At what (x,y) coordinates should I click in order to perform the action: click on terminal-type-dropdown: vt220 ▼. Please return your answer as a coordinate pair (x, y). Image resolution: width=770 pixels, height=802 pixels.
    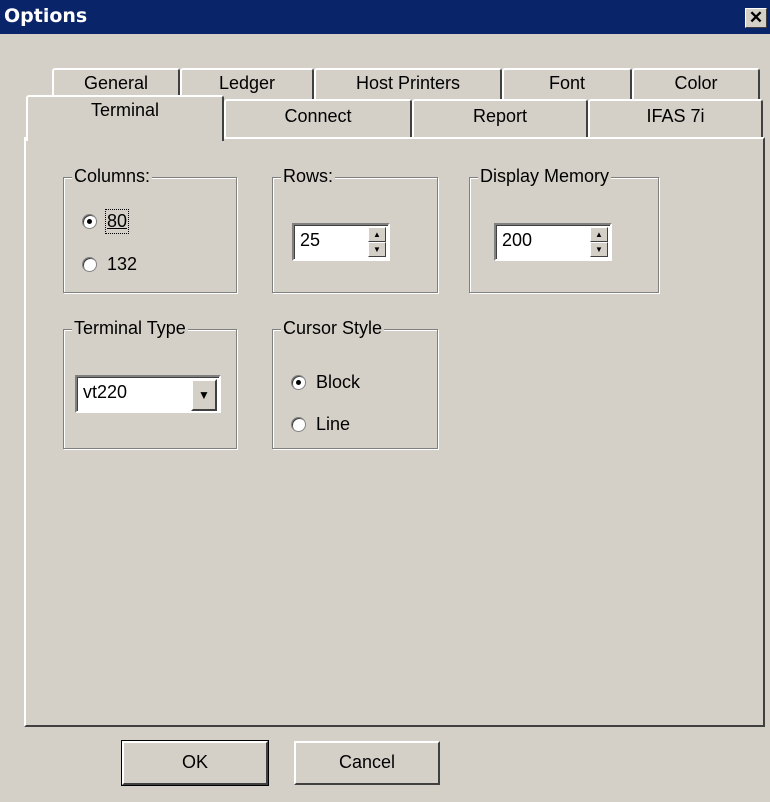
    Looking at the image, I should click on (148, 394).